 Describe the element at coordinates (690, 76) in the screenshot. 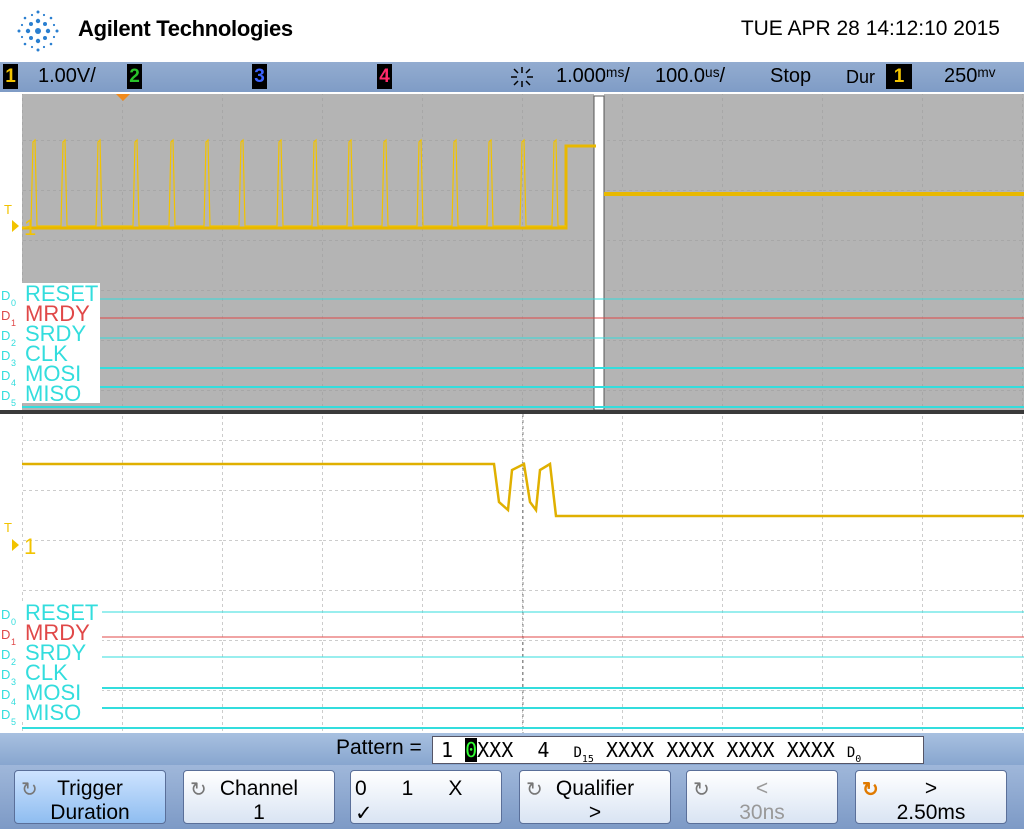

I see `time-scale: 100.0ᵘˢ/` at that location.